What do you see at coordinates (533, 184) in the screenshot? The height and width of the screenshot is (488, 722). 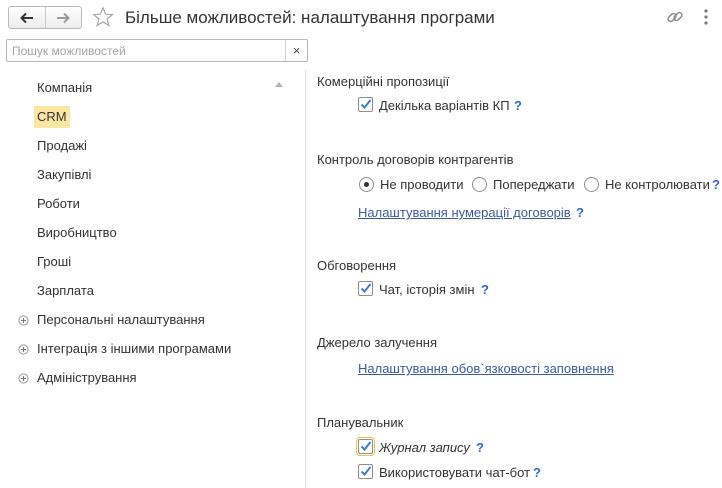 I see `radio-warn-label: Попереджати` at bounding box center [533, 184].